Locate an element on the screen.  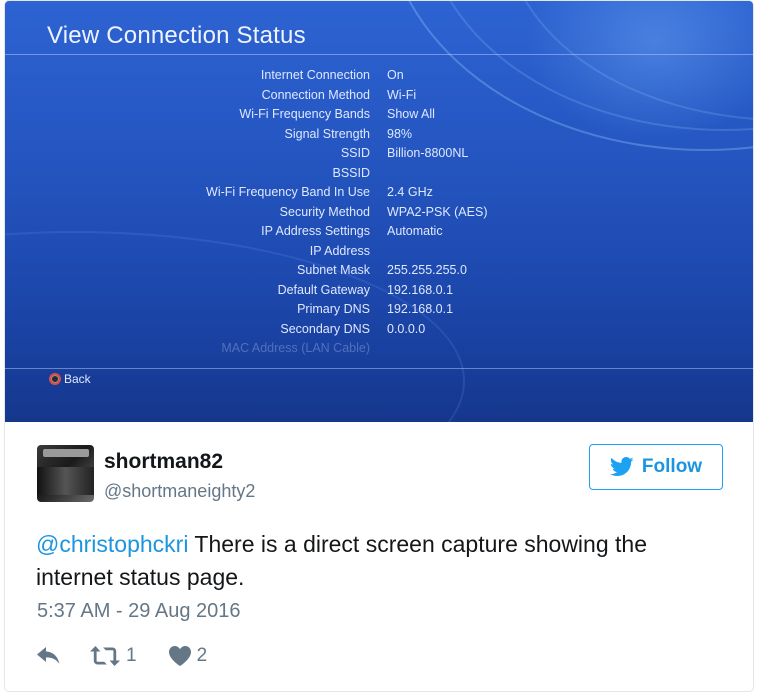
status-row-ip-address-settings: IP Address Settings Automatic is located at coordinates (379, 232).